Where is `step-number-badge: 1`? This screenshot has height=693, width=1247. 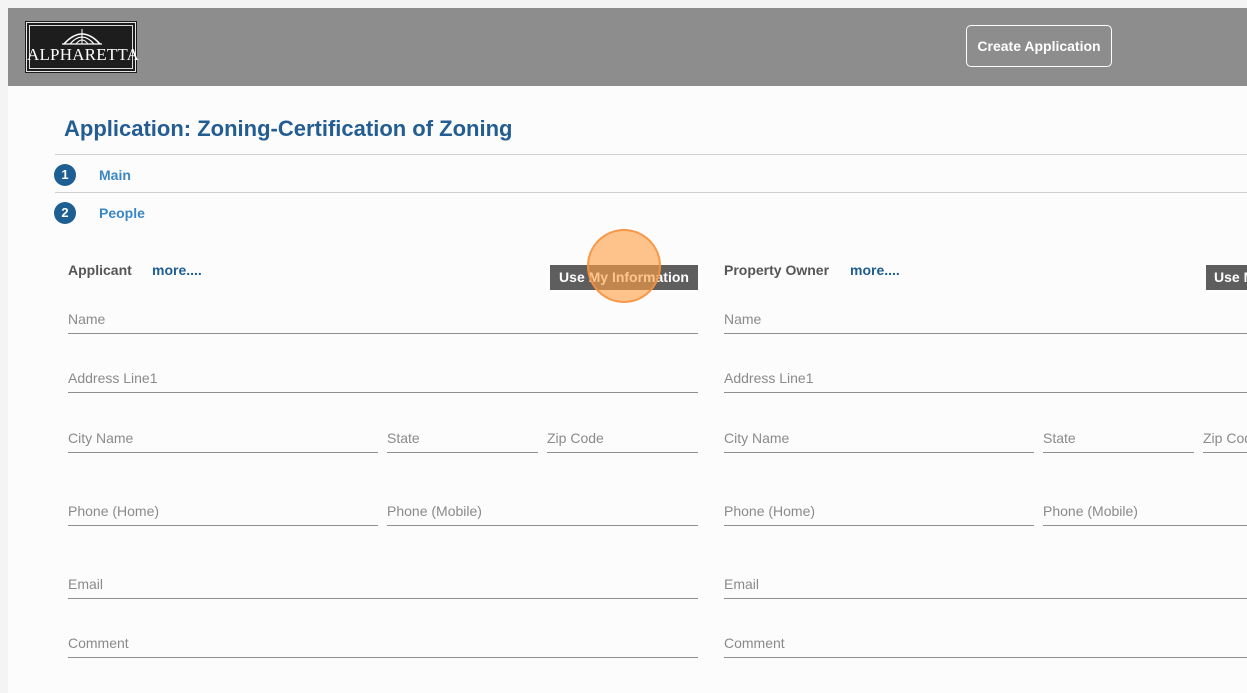
step-number-badge: 1 is located at coordinates (65, 175).